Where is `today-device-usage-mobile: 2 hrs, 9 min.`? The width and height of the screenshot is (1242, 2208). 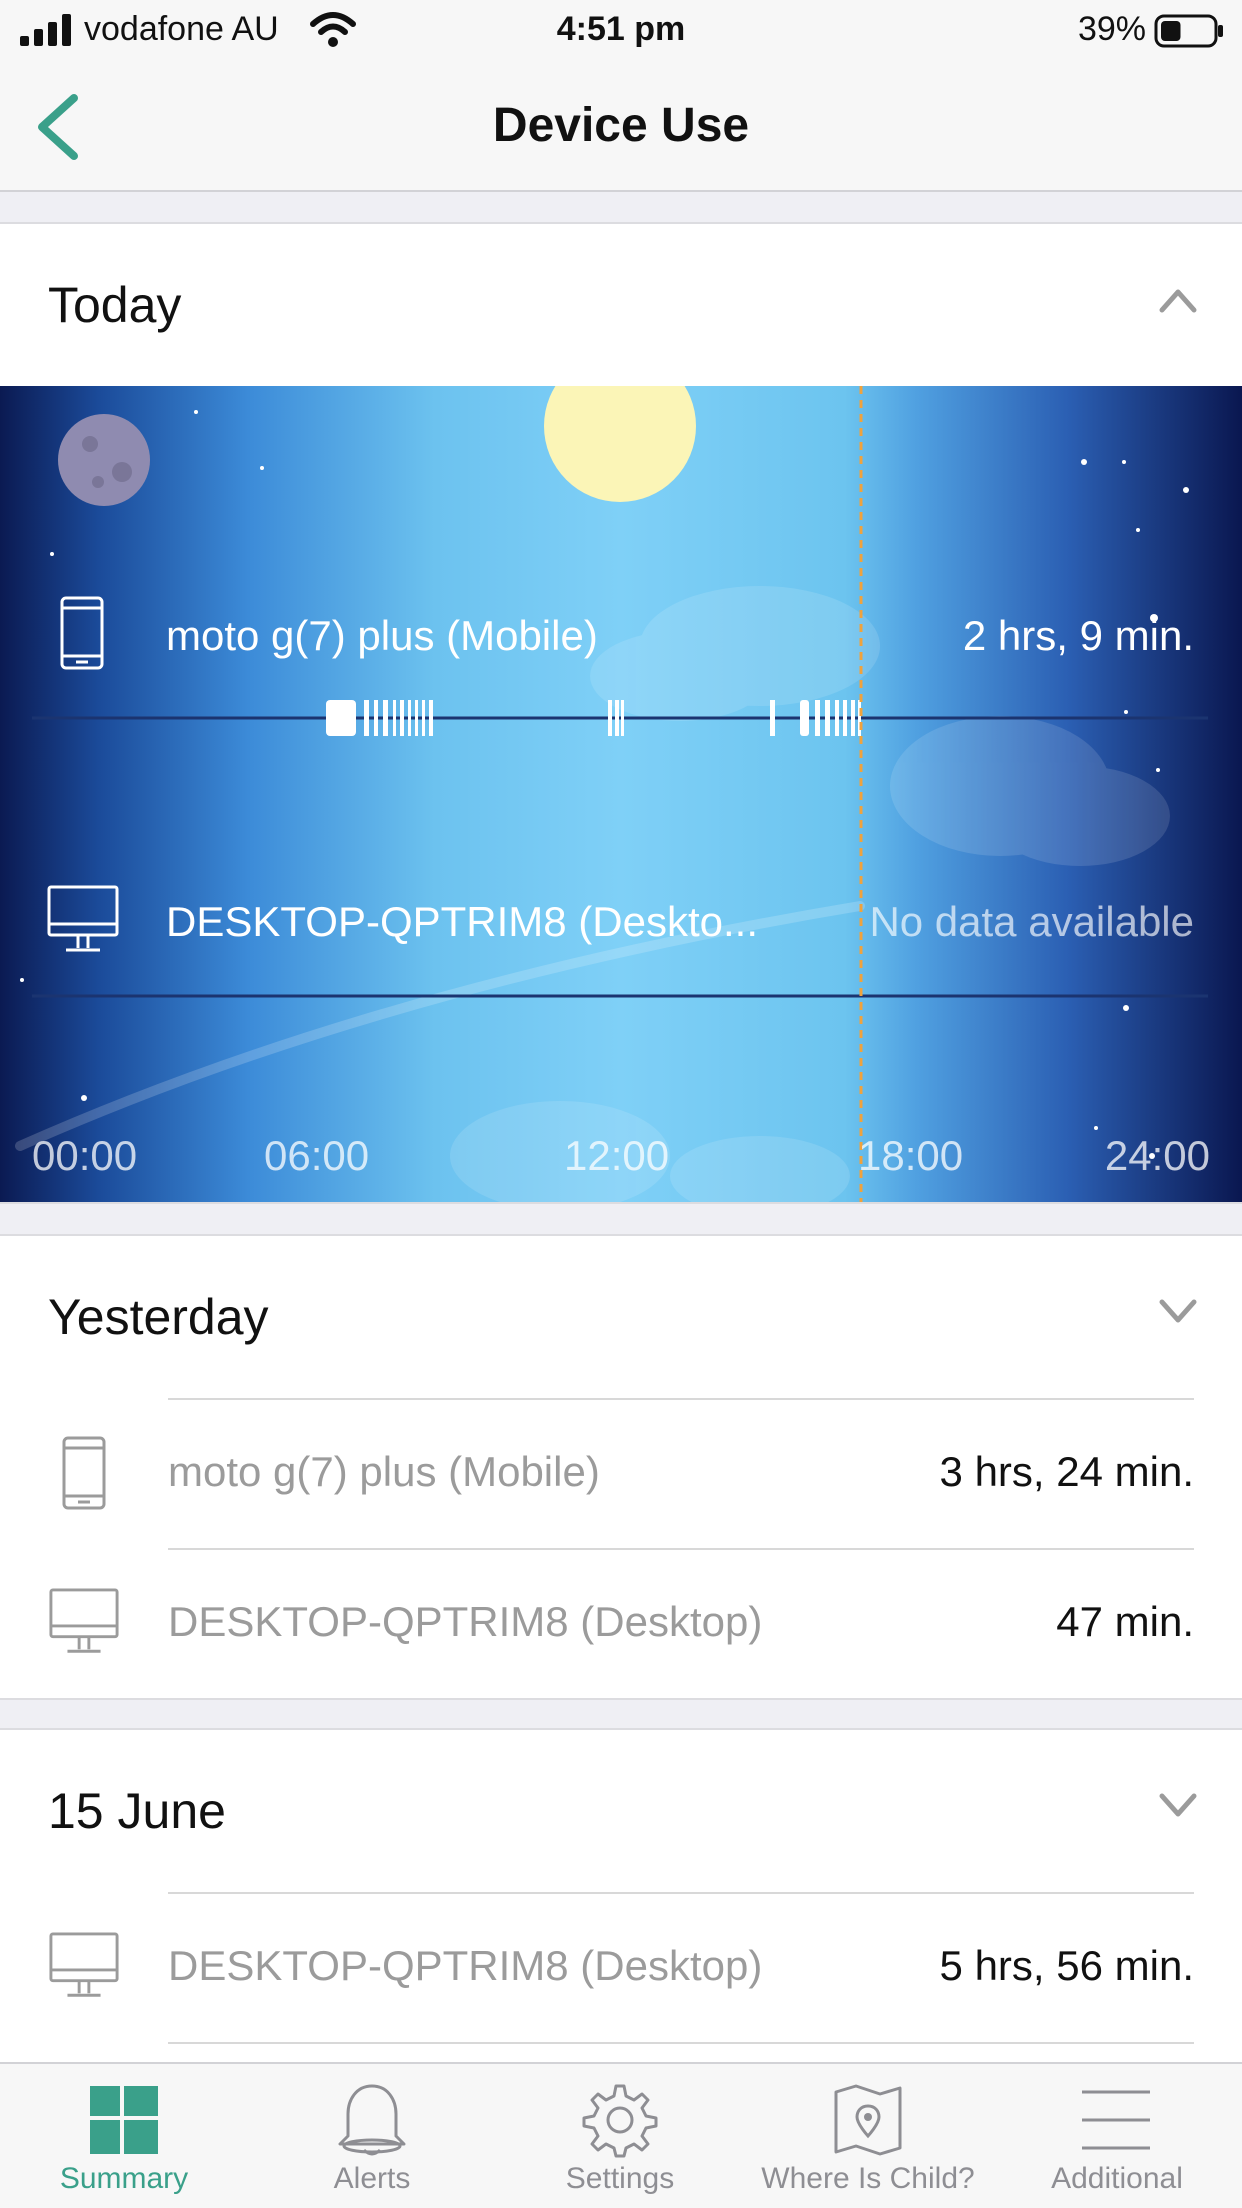 today-device-usage-mobile: 2 hrs, 9 min. is located at coordinates (1078, 635).